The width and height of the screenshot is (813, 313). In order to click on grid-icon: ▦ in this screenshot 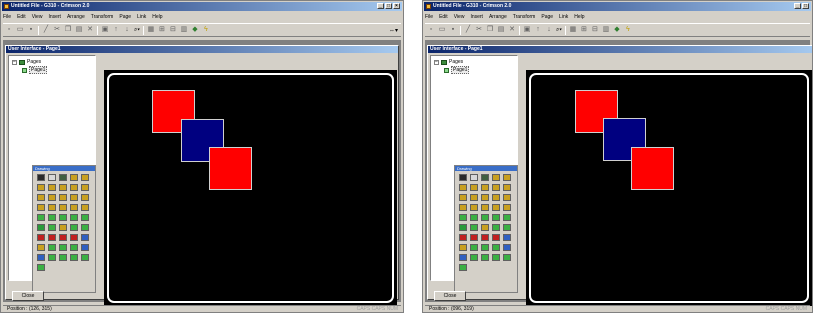, I will do `click(573, 30)`.